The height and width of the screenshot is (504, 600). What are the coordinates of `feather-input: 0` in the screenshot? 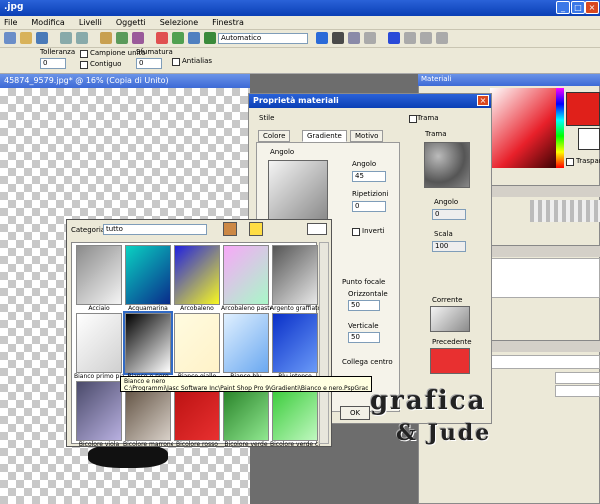 It's located at (149, 63).